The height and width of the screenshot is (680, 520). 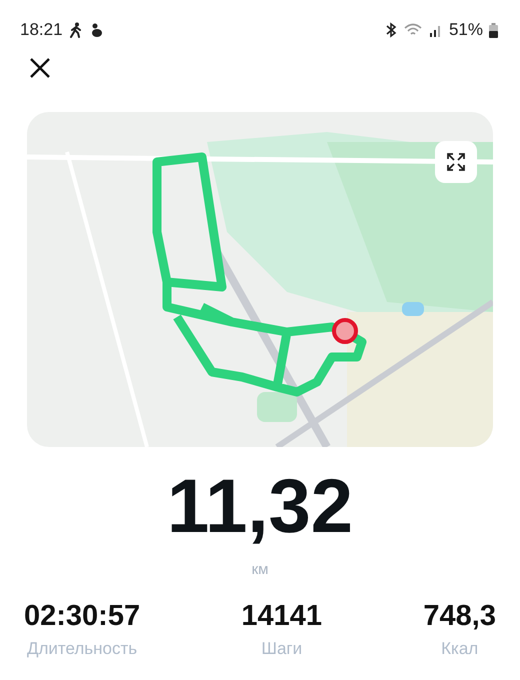 What do you see at coordinates (281, 649) in the screenshot?
I see `stat-label: Шаги` at bounding box center [281, 649].